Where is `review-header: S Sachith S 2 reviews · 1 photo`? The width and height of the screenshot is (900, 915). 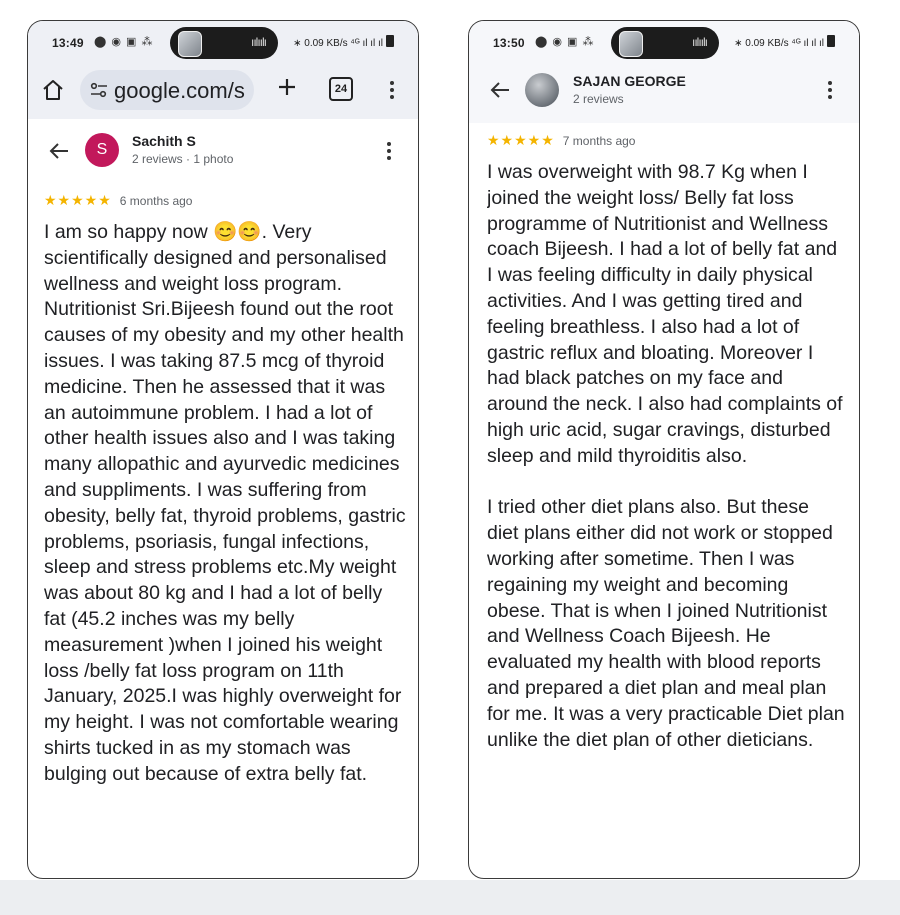
review-header: S Sachith S 2 reviews · 1 photo is located at coordinates (223, 151).